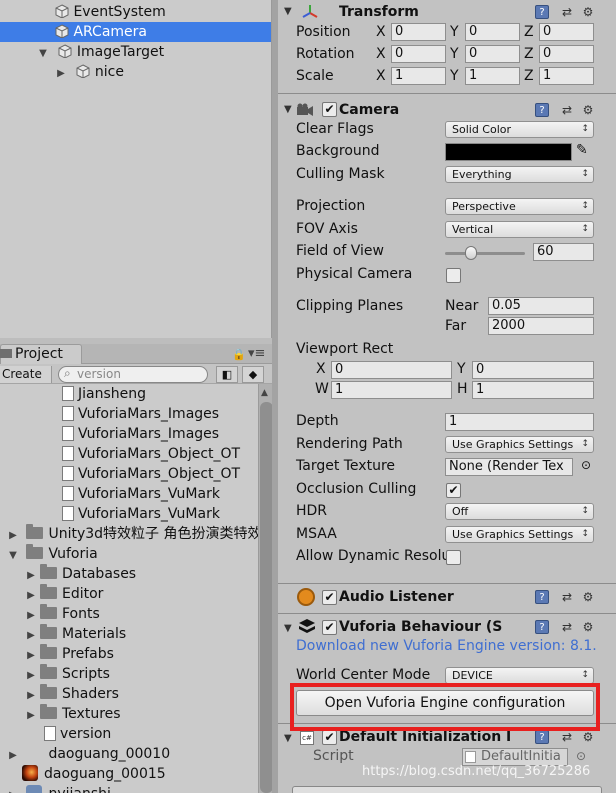 The width and height of the screenshot is (616, 793). I want to click on open-vuforia-config-button: Open Vuforia Engine configuration, so click(445, 703).